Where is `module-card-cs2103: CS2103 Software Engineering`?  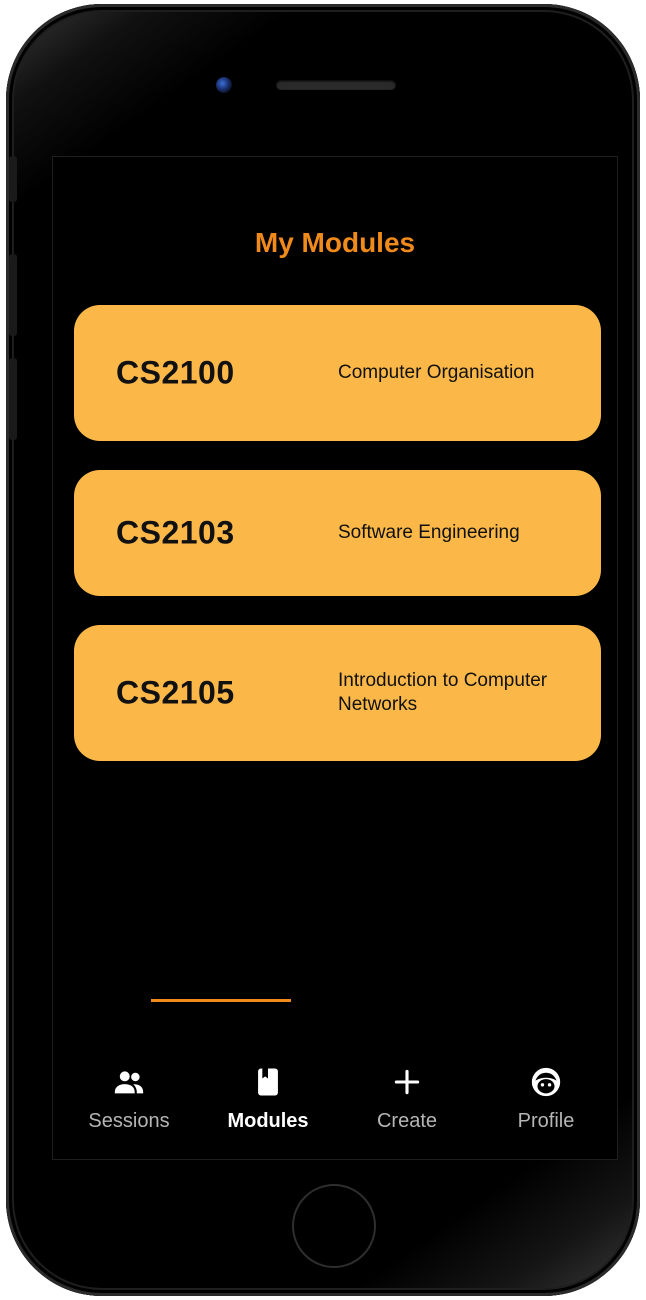
module-card-cs2103: CS2103 Software Engineering is located at coordinates (337, 533).